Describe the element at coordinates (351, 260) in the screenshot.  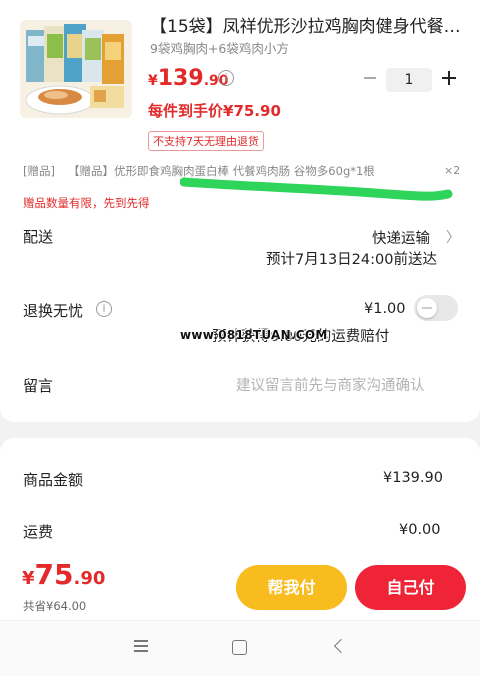
I see `delivery-eta: 预计7月13日24:00前送达` at that location.